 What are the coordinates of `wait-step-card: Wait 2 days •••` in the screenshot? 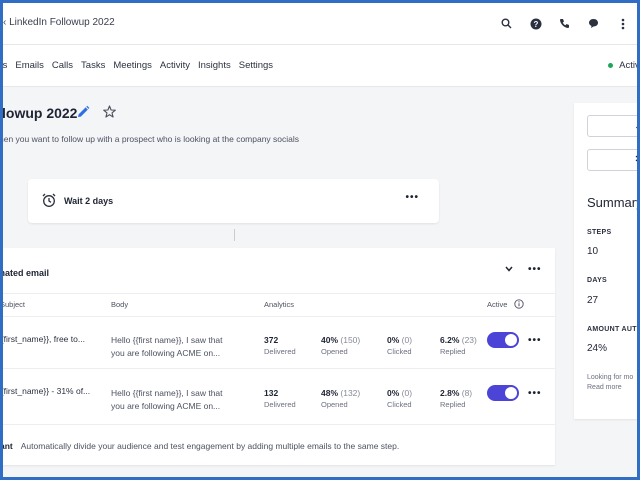 It's located at (233, 201).